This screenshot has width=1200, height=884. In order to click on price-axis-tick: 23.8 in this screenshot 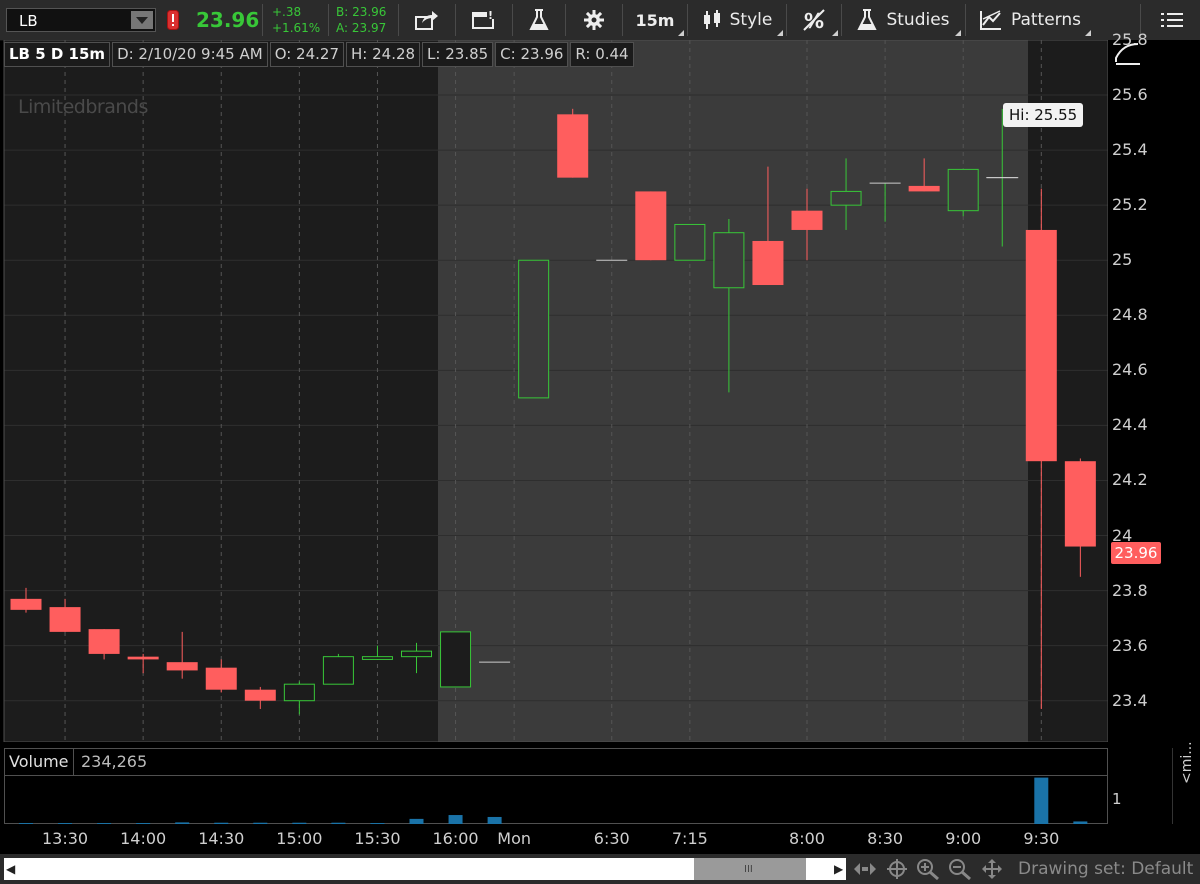, I will do `click(1130, 590)`.